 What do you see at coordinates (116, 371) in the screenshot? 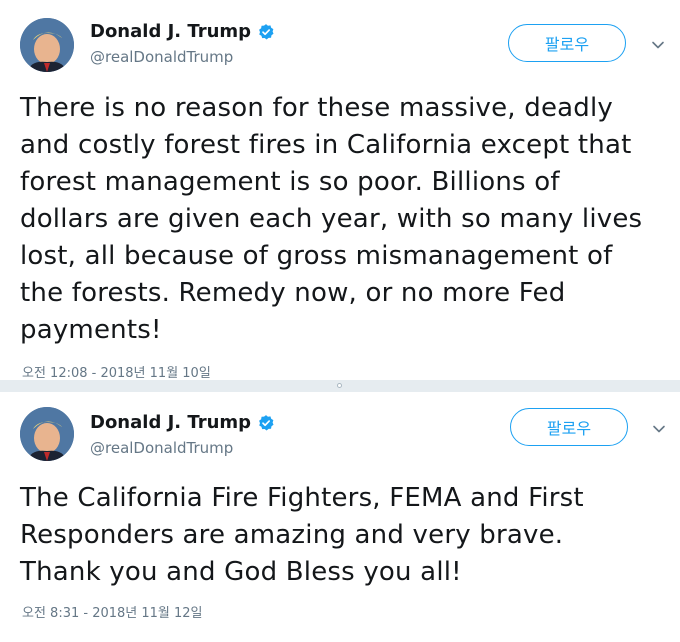
I see `tweet-timestamp: 오전 12:08 - 2018년 11월 10일` at bounding box center [116, 371].